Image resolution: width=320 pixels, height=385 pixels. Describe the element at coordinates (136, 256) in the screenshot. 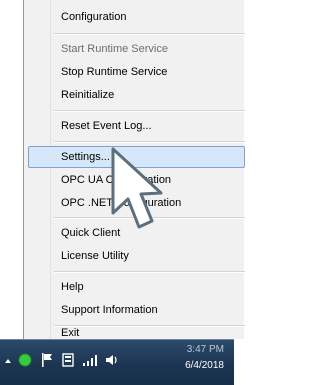

I see `menu-item-license-utility: License Utility` at that location.